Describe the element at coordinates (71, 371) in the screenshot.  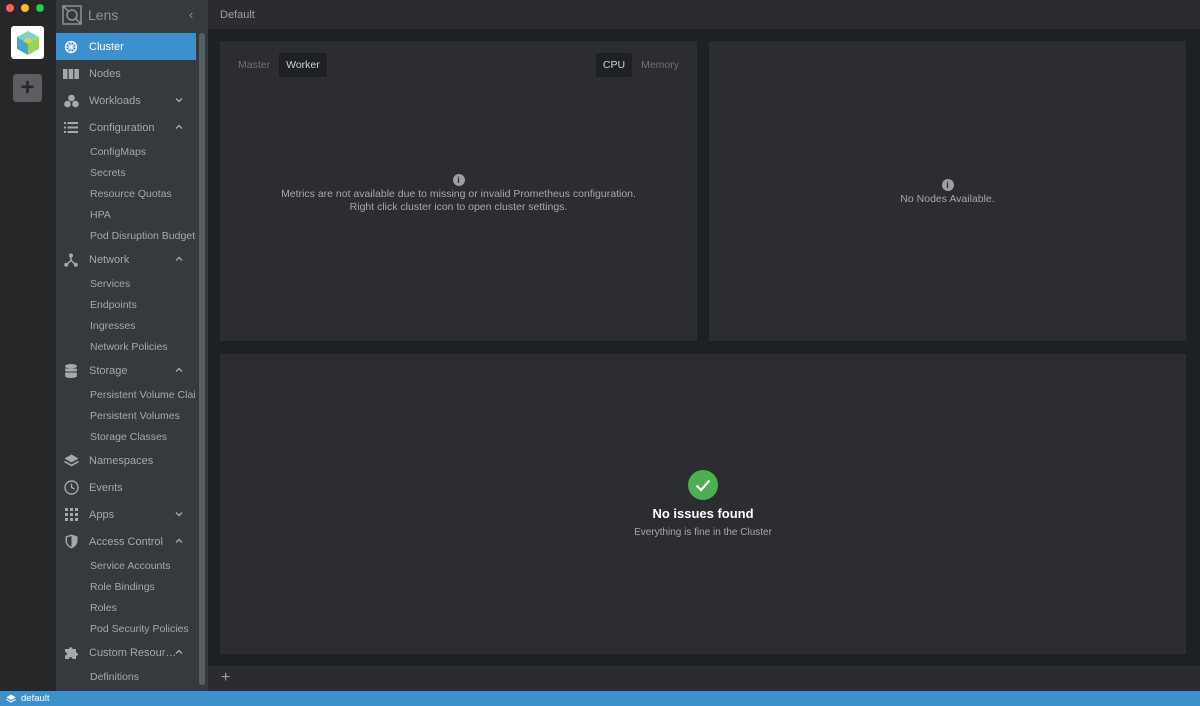
I see `database-icon` at that location.